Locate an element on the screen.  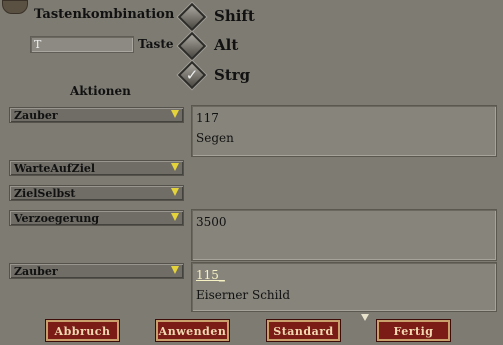
alt-label: Alt is located at coordinates (226, 45).